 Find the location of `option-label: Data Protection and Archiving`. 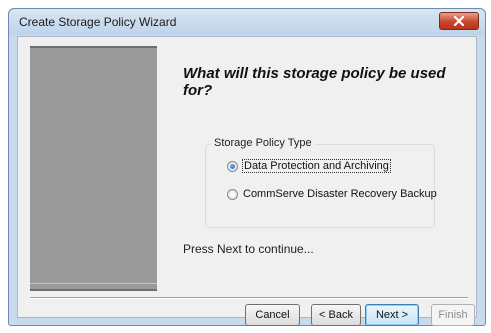

option-label: Data Protection and Archiving is located at coordinates (316, 166).